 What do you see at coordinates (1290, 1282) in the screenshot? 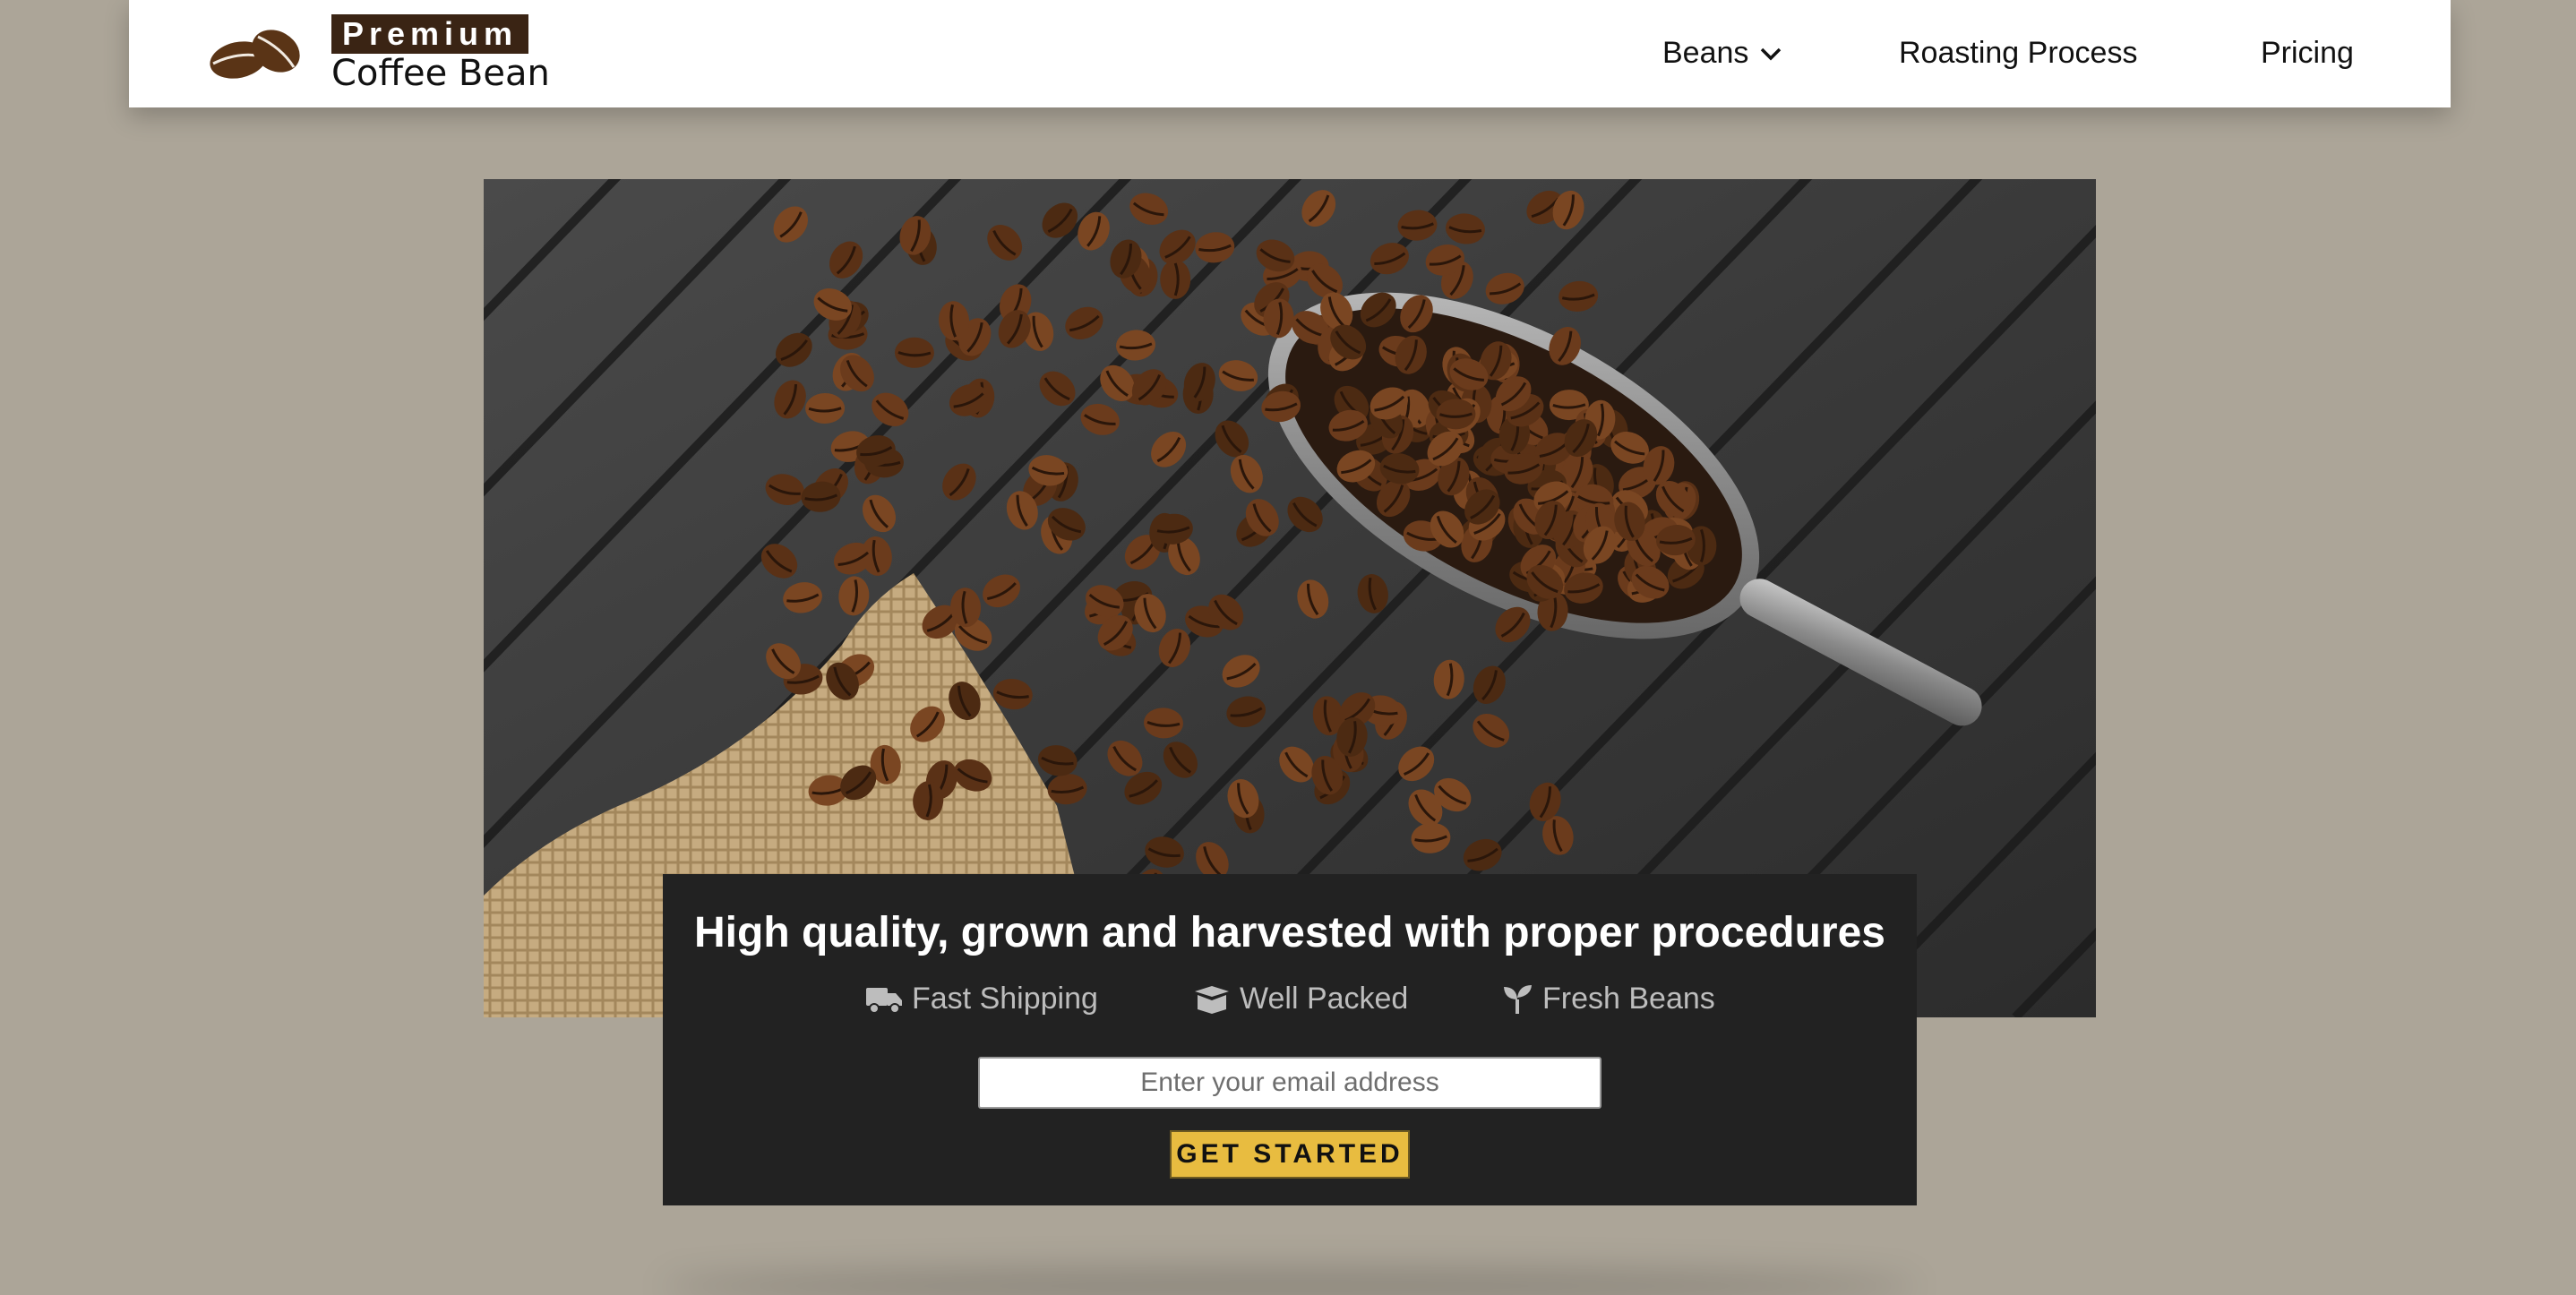
I see `cta-shadow` at bounding box center [1290, 1282].